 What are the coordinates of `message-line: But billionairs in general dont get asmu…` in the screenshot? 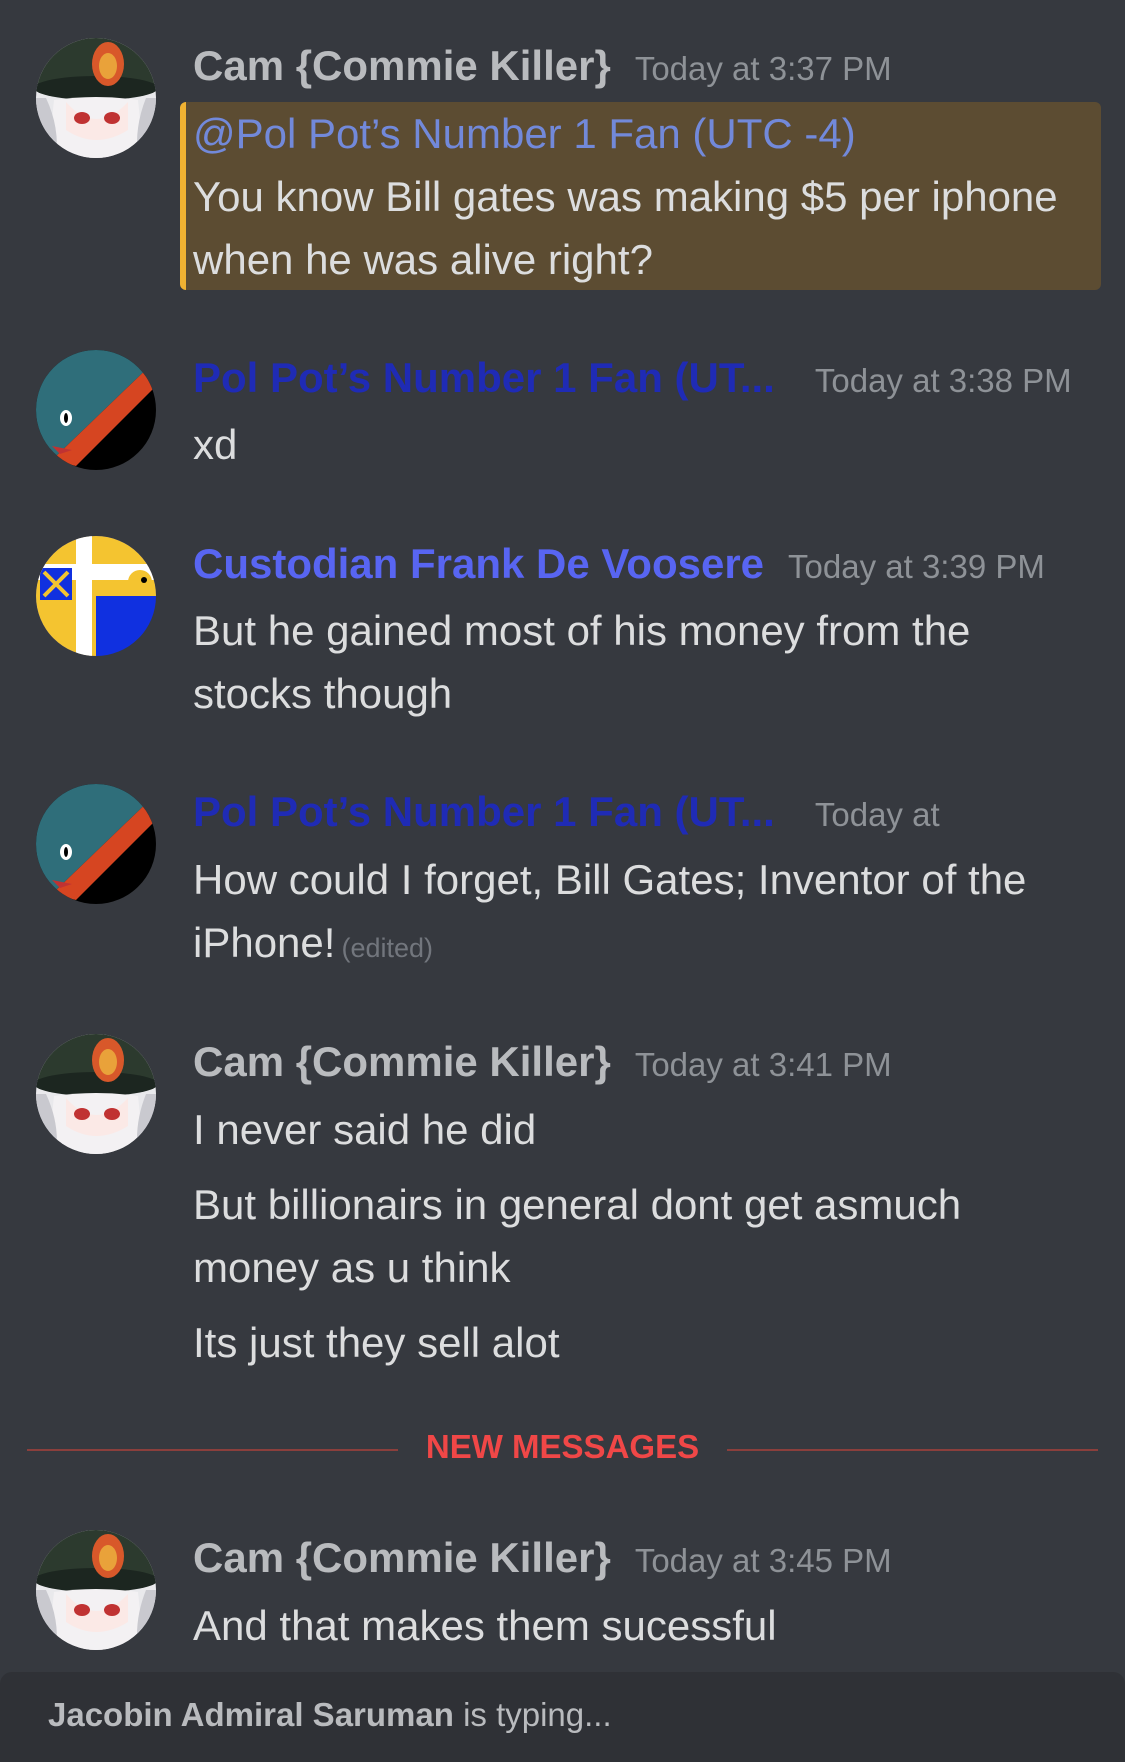 It's located at (577, 1236).